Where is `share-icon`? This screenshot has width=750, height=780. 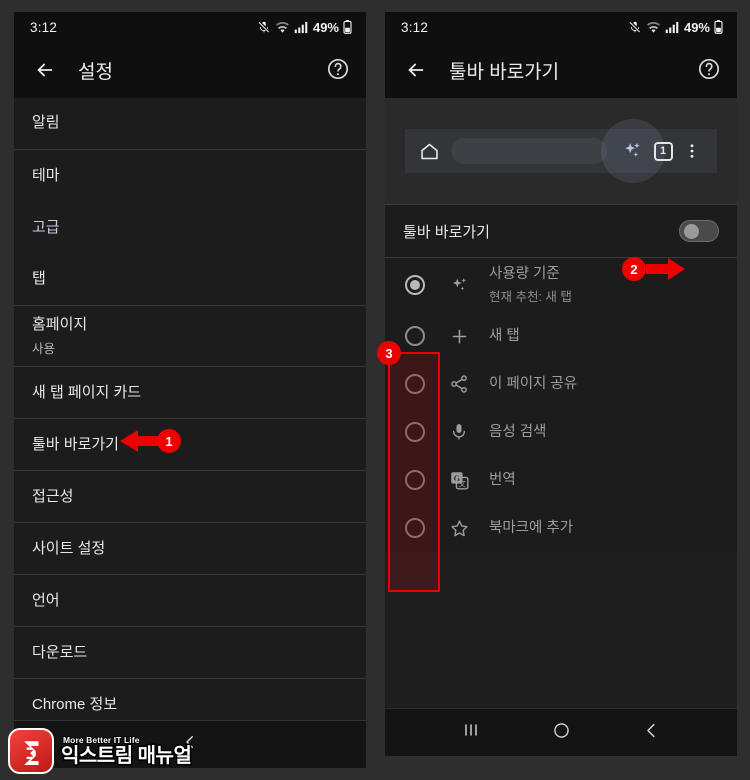
share-icon is located at coordinates (459, 384).